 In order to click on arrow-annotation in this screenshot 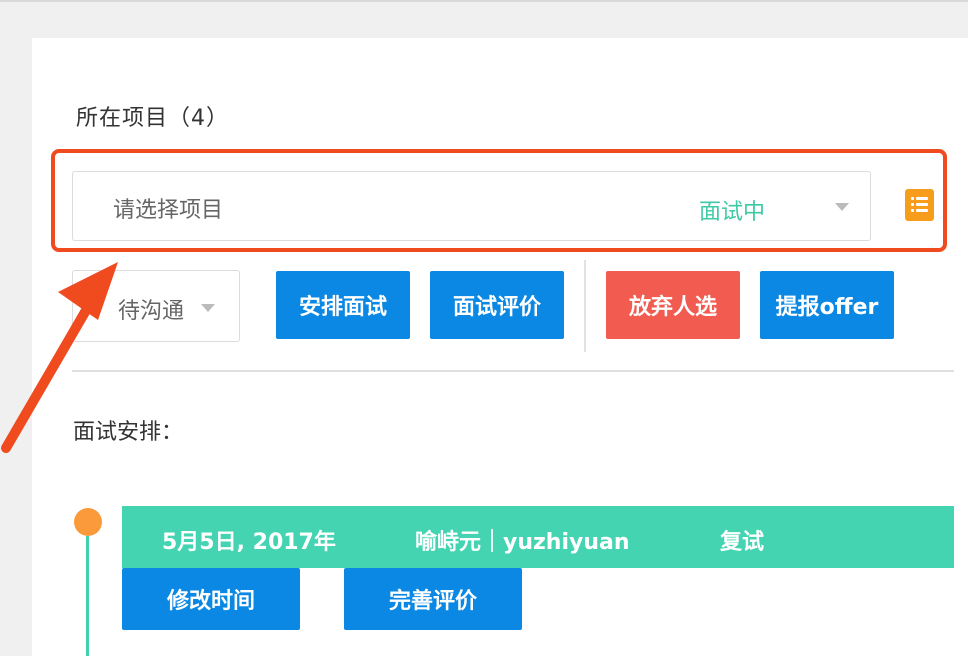, I will do `click(59, 357)`.